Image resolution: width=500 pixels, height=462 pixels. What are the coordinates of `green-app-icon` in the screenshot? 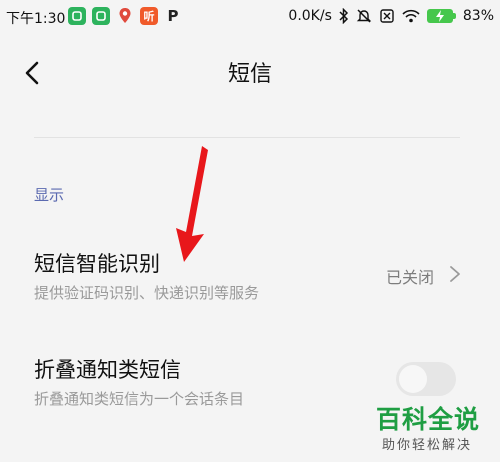 It's located at (77, 16).